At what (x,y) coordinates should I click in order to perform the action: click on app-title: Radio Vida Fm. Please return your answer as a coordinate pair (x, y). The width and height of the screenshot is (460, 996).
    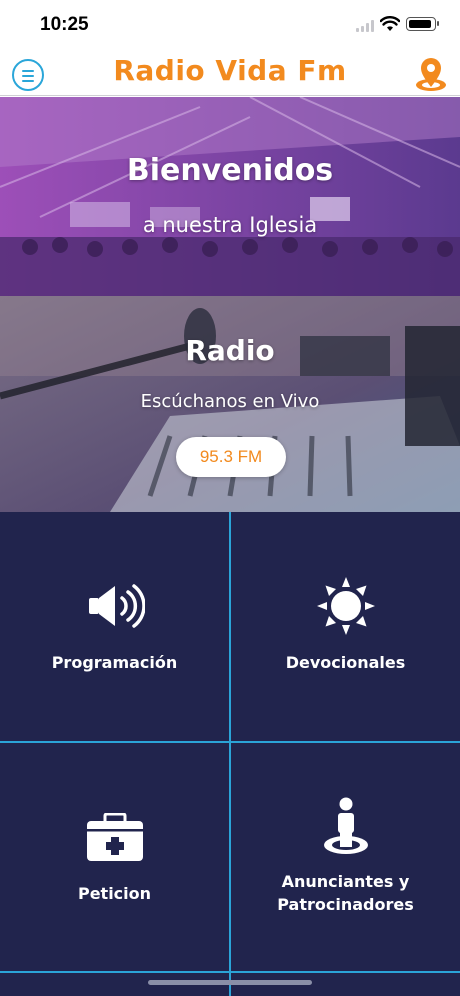
    Looking at the image, I should click on (230, 70).